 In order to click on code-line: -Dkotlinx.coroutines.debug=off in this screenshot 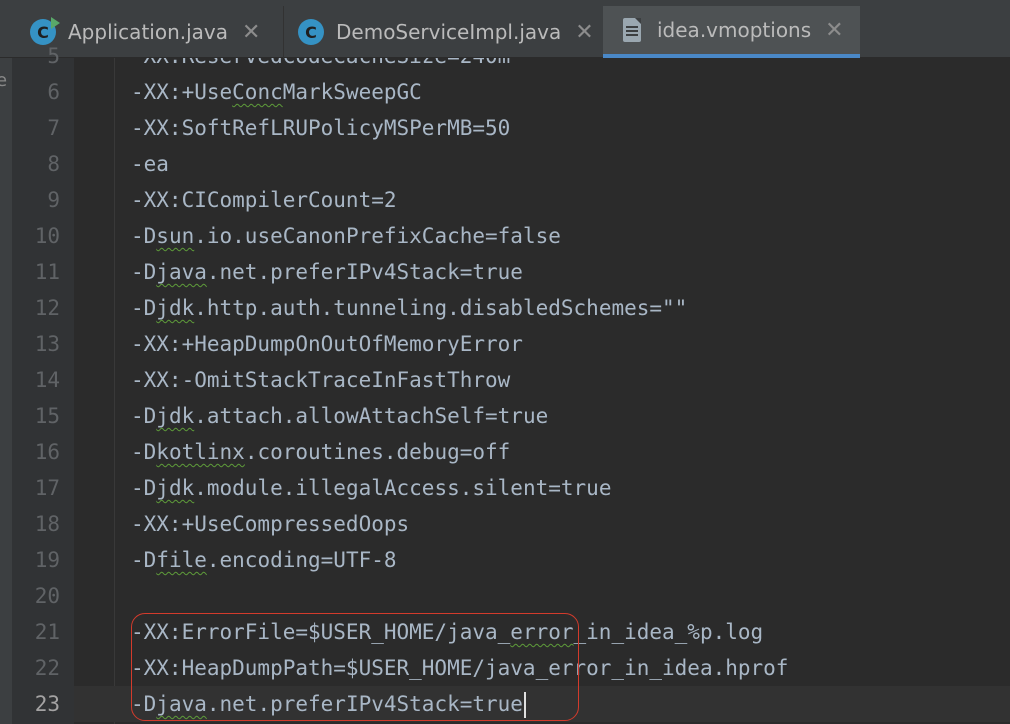, I will do `click(320, 452)`.